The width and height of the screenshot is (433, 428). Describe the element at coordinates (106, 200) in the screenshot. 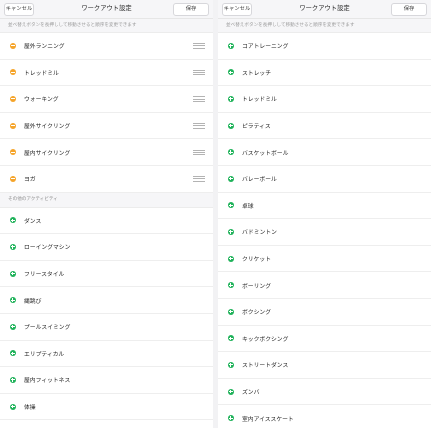

I see `other-activities-header: その他のアクティビティ` at that location.